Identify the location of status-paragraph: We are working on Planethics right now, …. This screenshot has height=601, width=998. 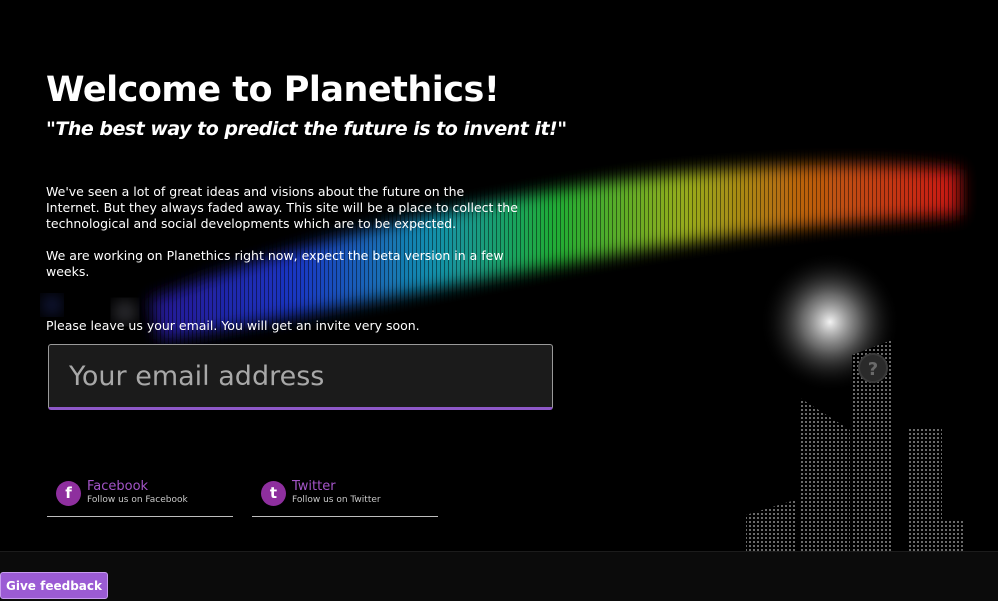
(275, 263).